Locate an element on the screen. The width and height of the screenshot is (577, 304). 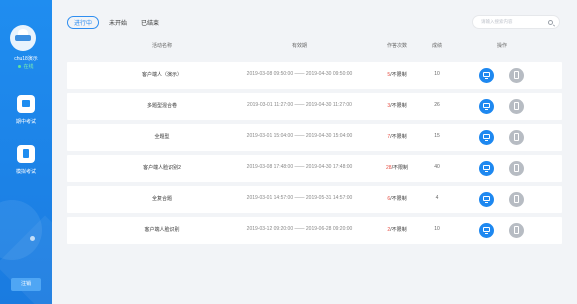
header-activity-name: 活动名称 is located at coordinates (161, 46).